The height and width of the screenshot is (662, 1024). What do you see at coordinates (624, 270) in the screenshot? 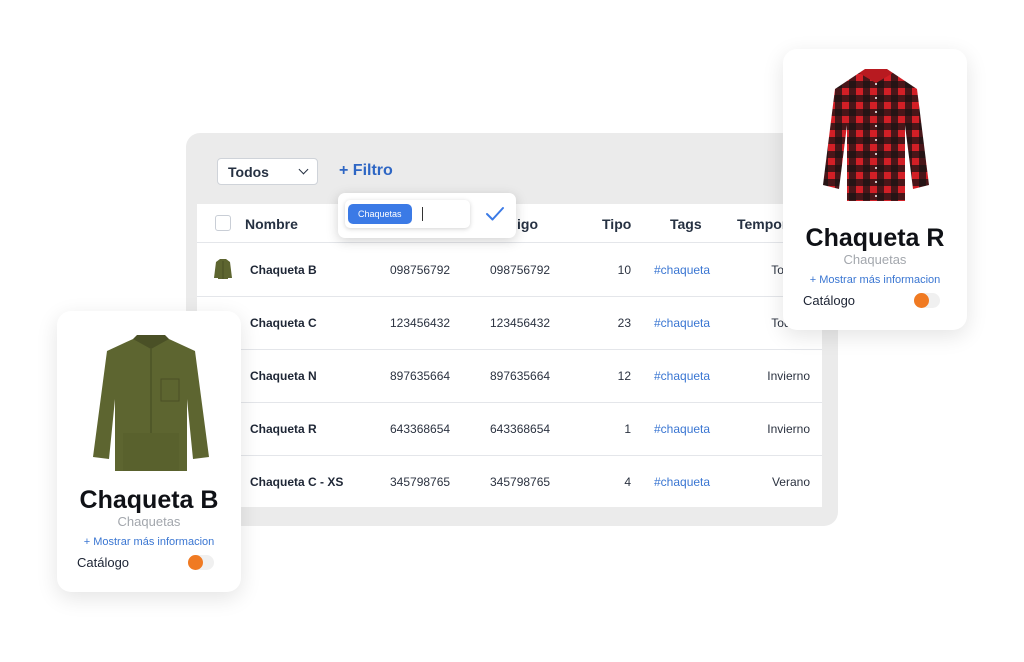
I see `row-tipo: 10` at bounding box center [624, 270].